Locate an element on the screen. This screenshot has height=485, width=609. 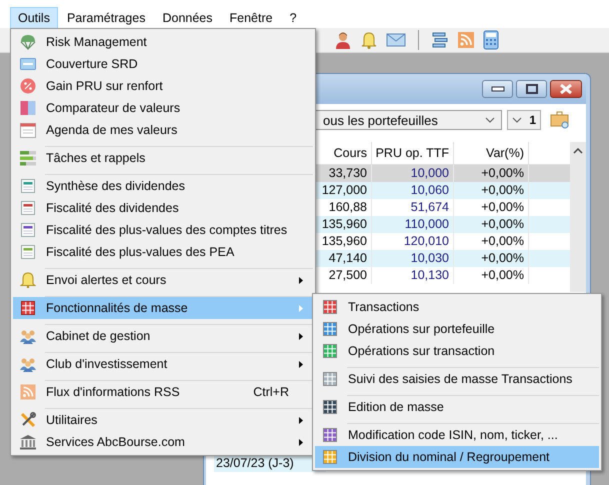
compare-icon is located at coordinates (28, 108).